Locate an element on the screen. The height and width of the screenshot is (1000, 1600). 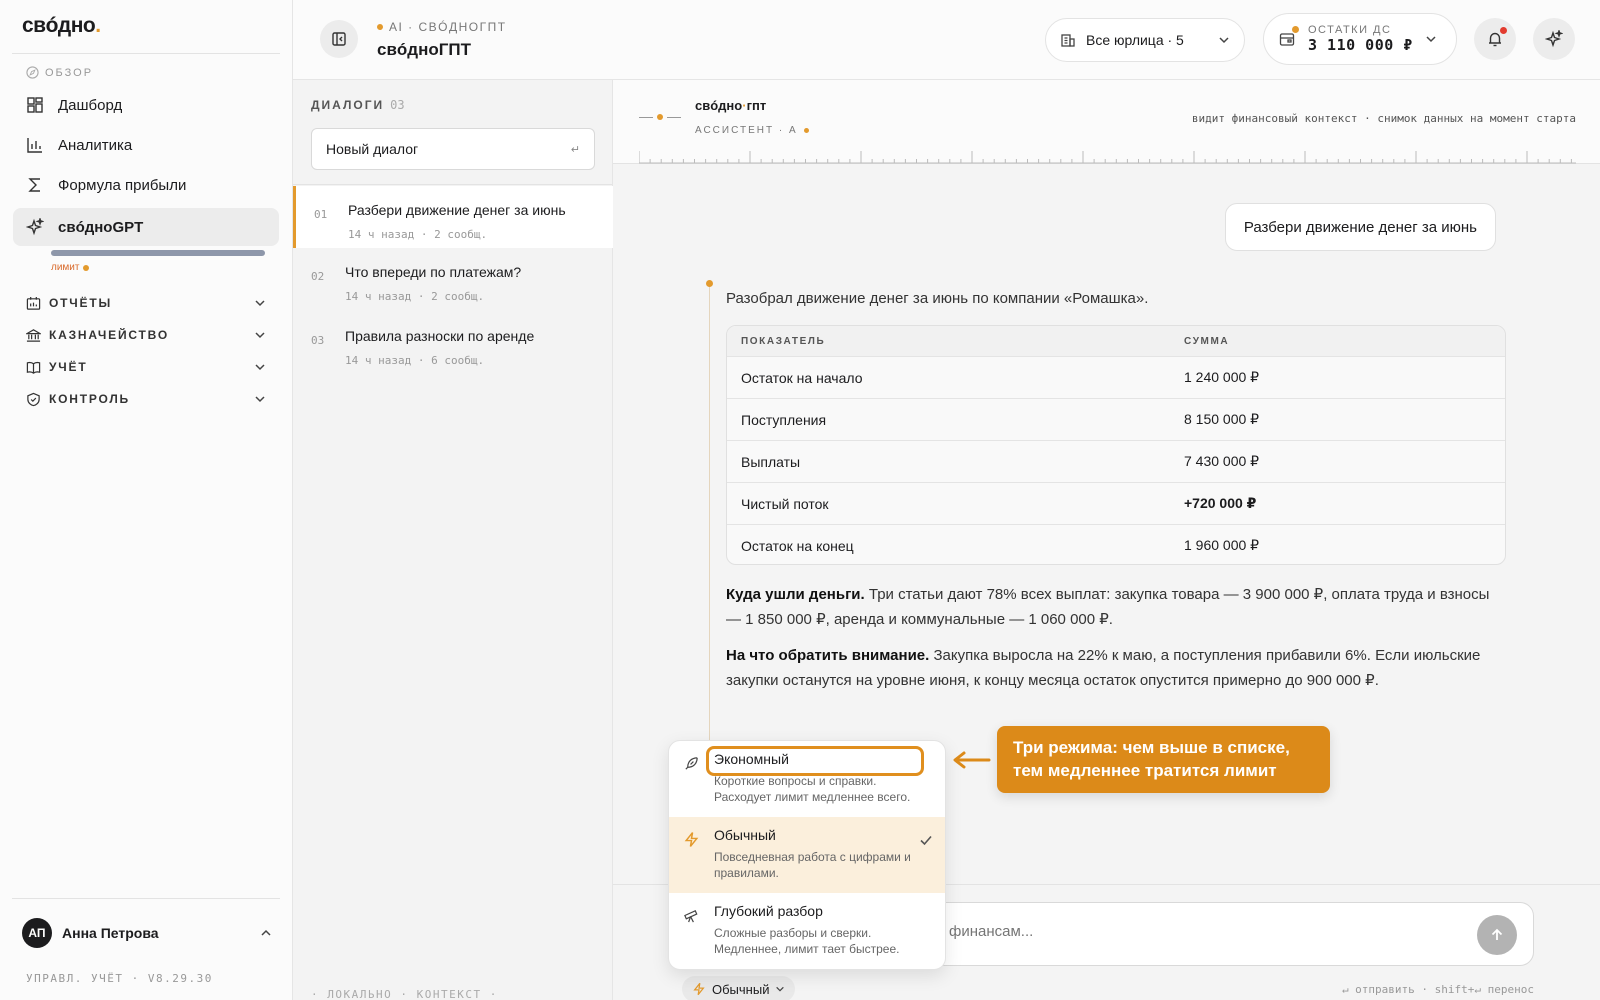
enter-key-icon: ↵ is located at coordinates (575, 149).